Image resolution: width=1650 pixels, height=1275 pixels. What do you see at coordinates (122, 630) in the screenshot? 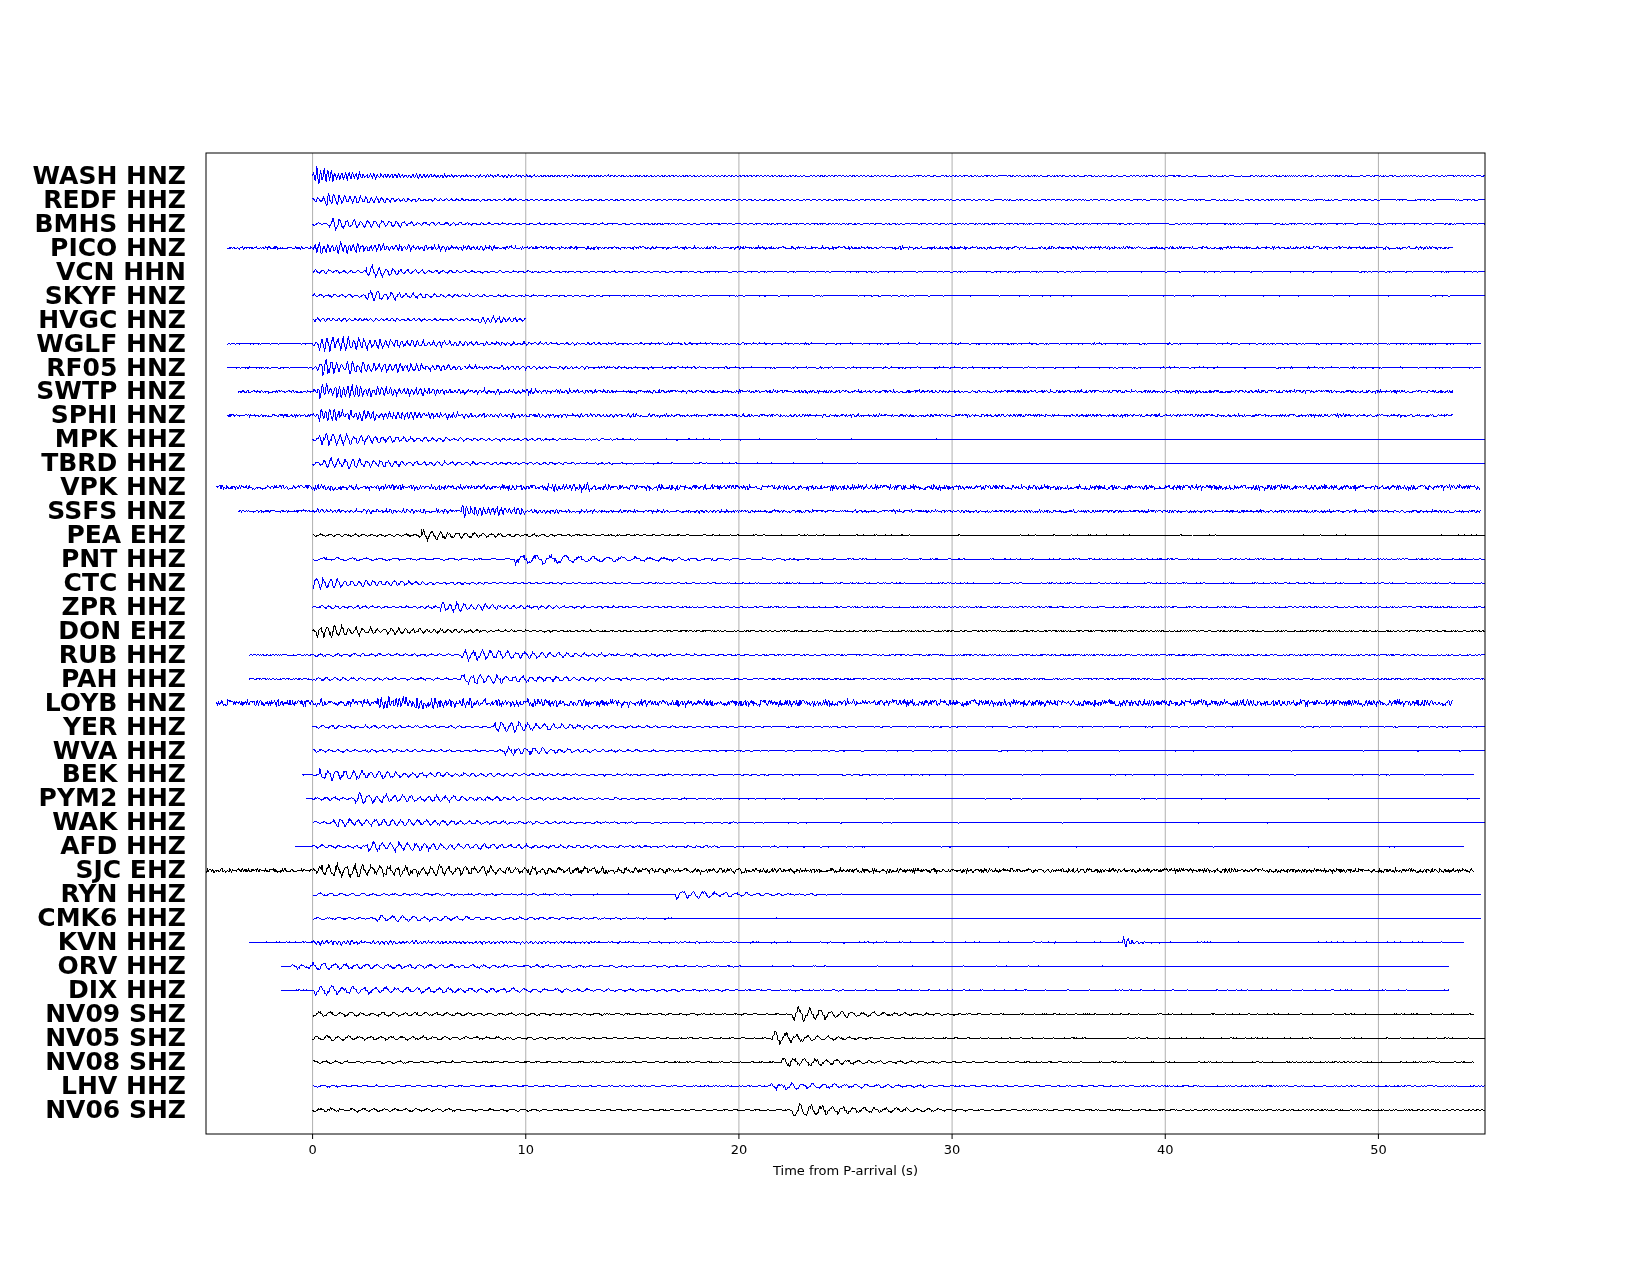
I see `trace-label: DON EHZ` at bounding box center [122, 630].